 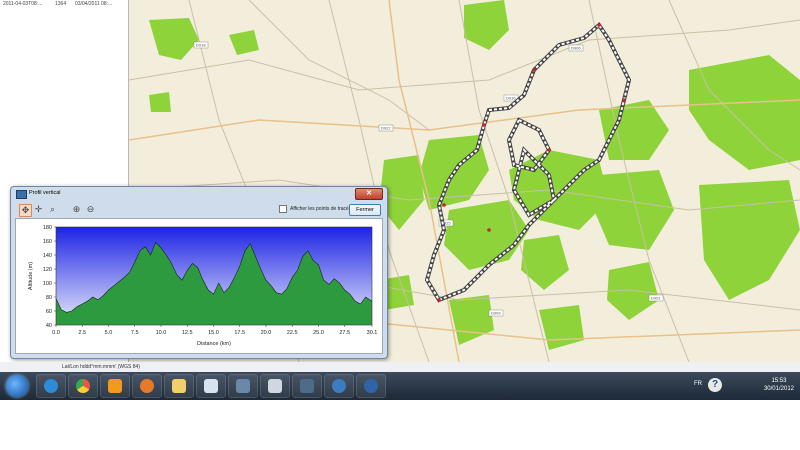 I want to click on clock-date: 30/01/2012, so click(x=778, y=389).